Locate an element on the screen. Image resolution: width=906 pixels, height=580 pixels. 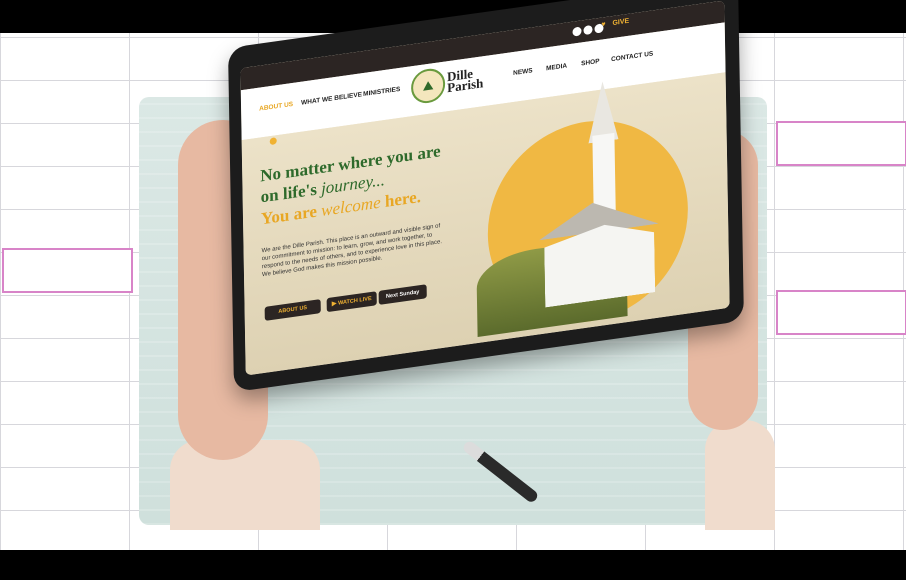
brand-name: Dille Parish is located at coordinates (465, 81).